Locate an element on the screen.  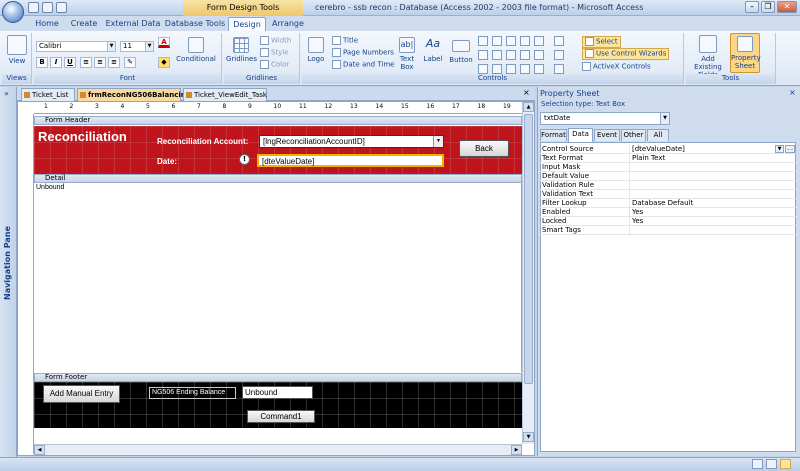
property-row: Filter Lookup Database Default is located at coordinates (668, 203).